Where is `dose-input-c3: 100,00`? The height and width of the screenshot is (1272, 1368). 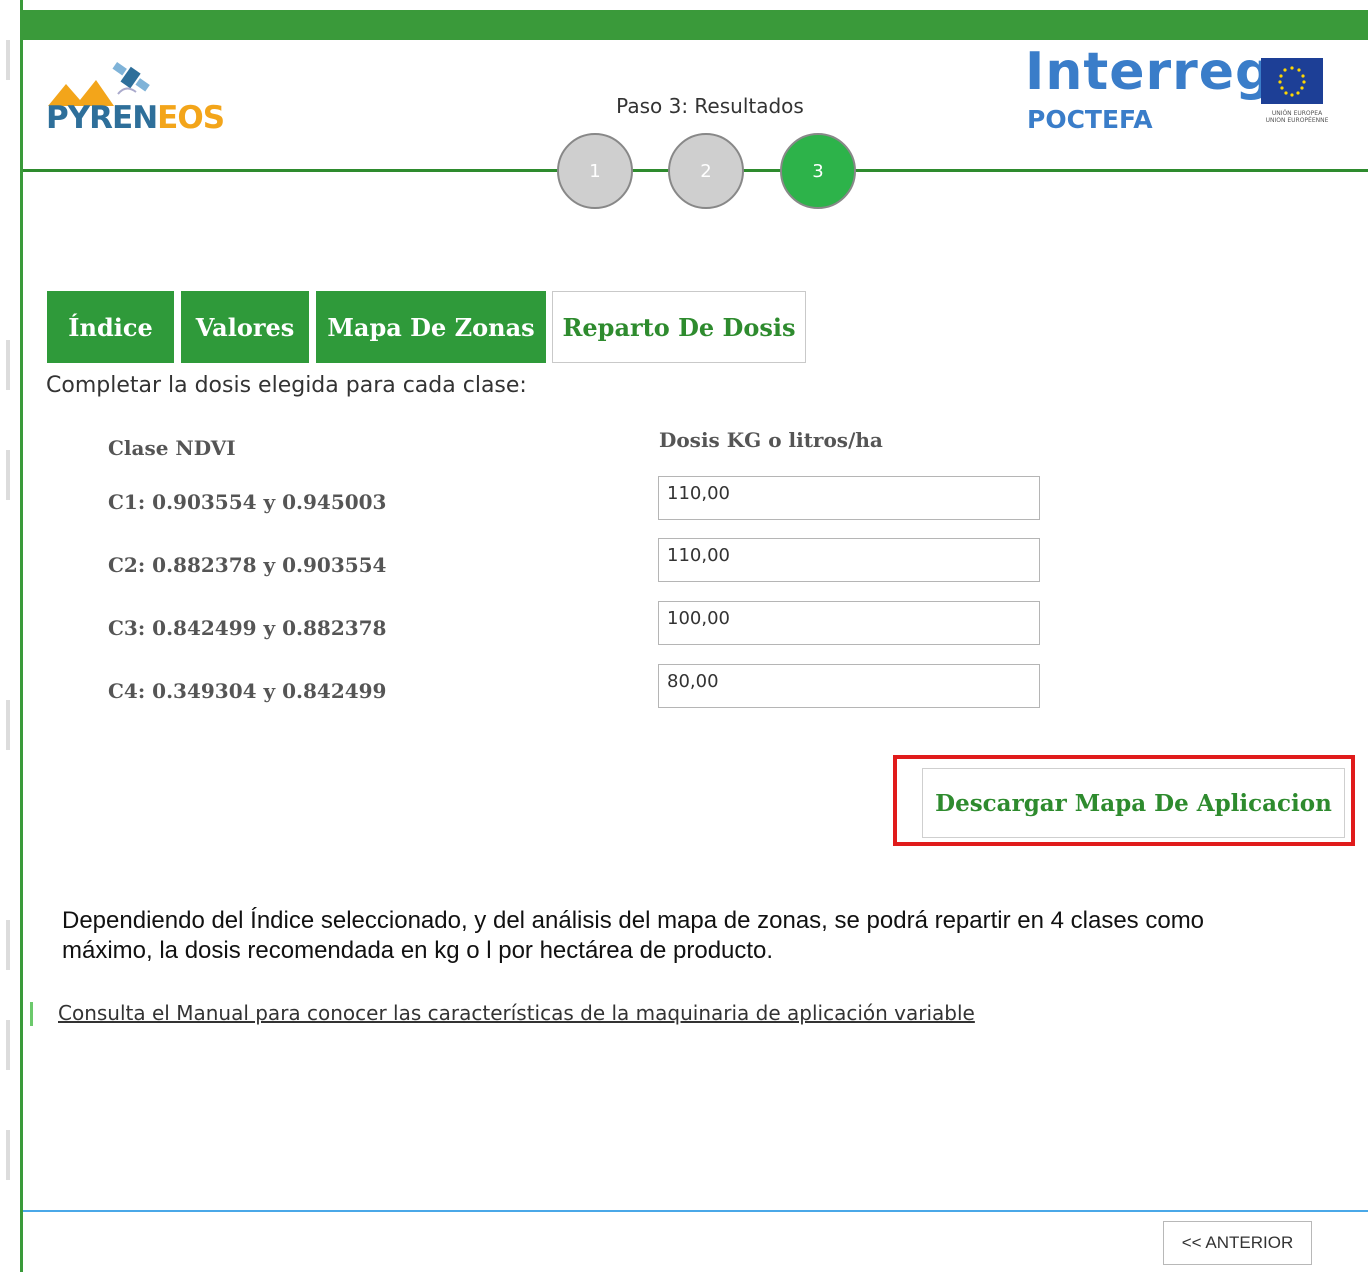
dose-input-c3: 100,00 is located at coordinates (849, 623).